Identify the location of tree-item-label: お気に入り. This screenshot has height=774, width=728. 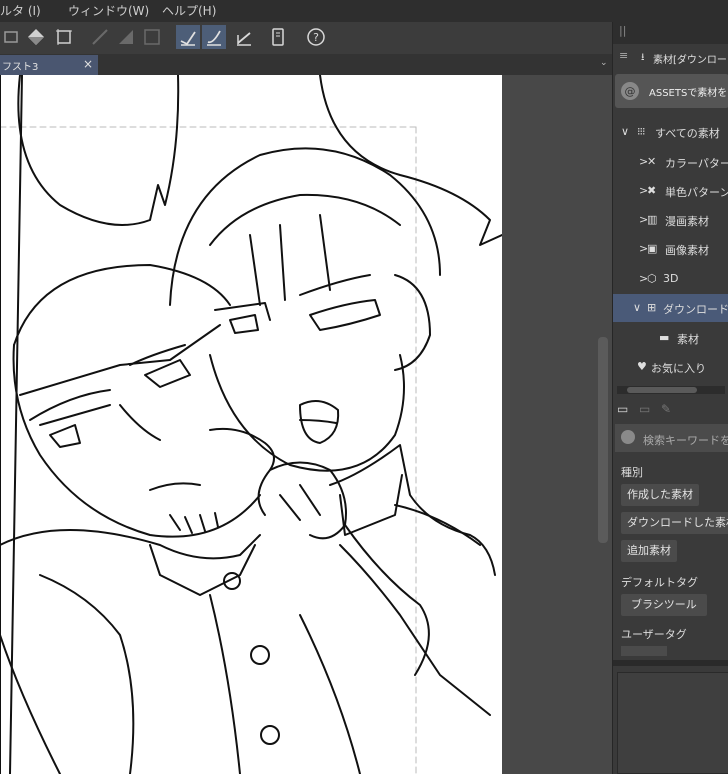
(678, 368).